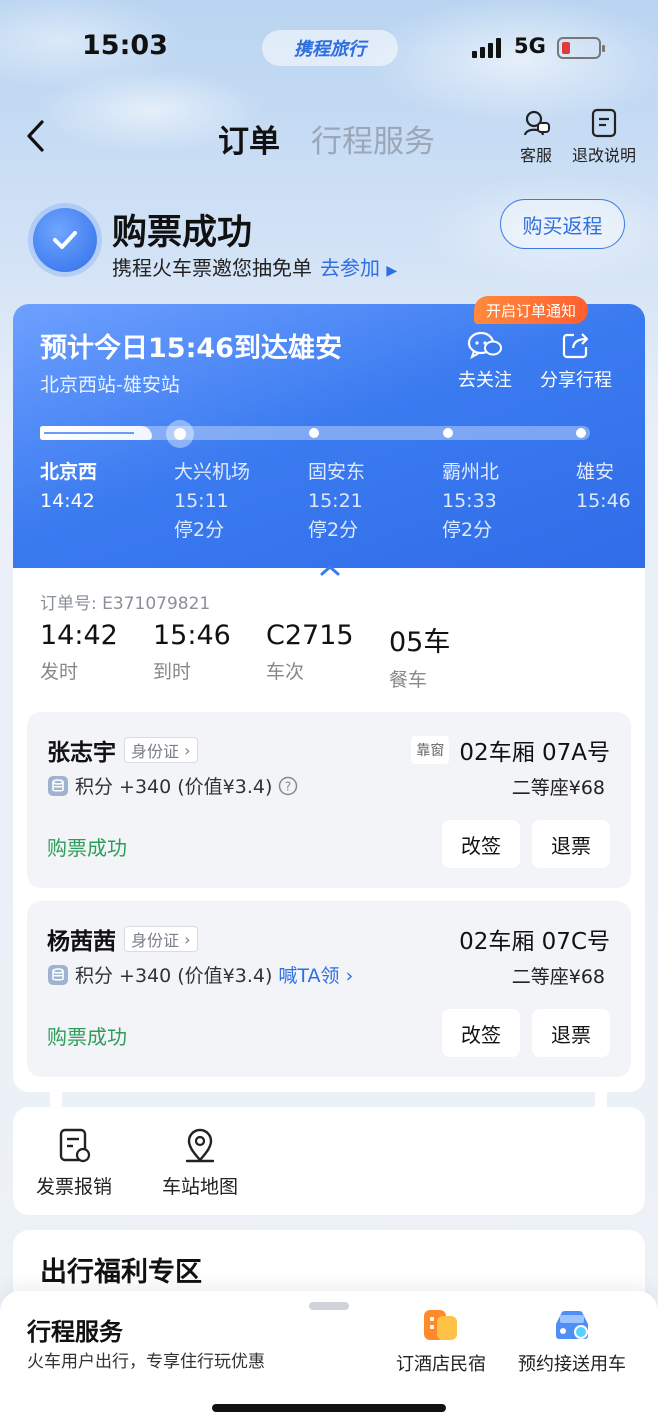 The height and width of the screenshot is (1427, 658). I want to click on play-icon: ▶, so click(392, 271).